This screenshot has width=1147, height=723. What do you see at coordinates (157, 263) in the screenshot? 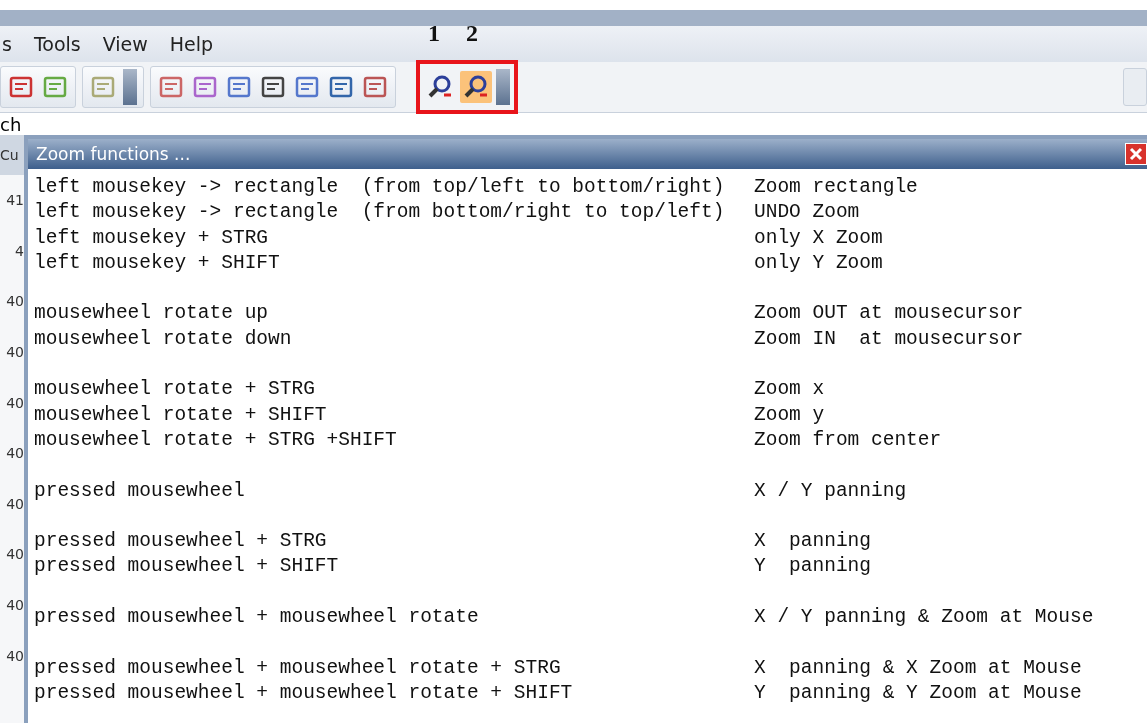
I see `input-action: left mousekey + SHIFT` at bounding box center [157, 263].